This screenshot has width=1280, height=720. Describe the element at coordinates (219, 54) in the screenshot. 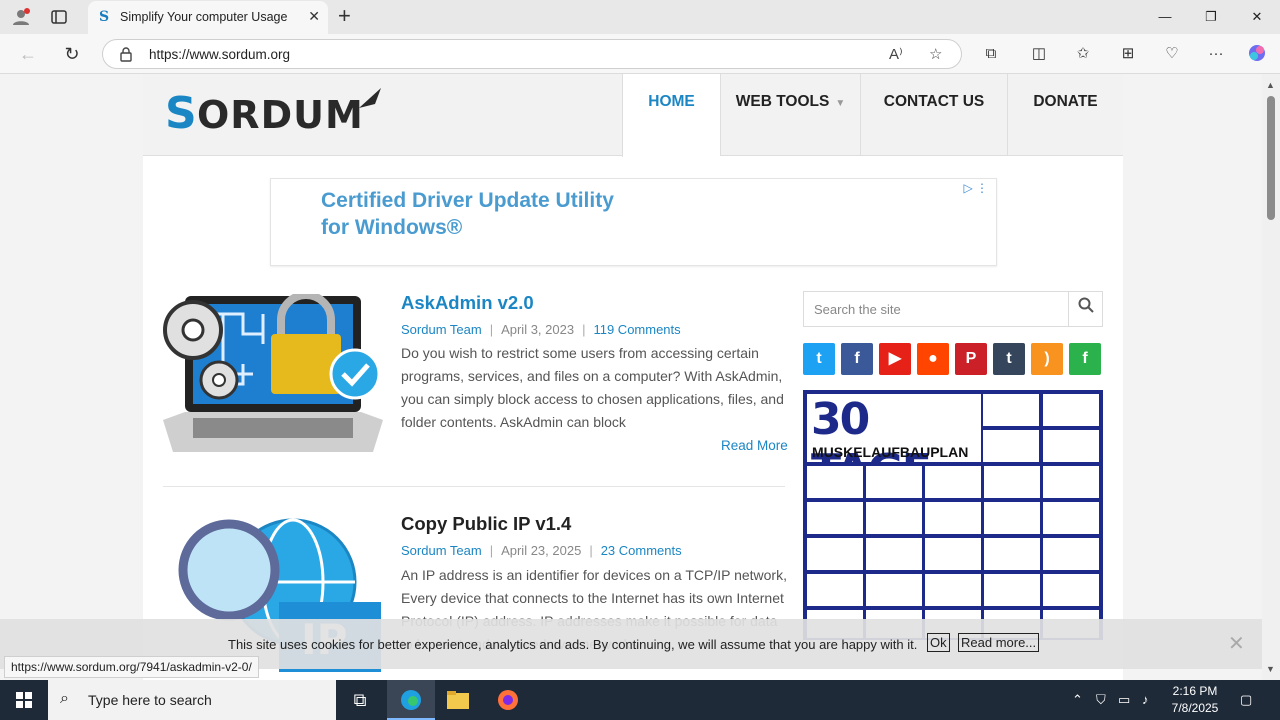

I see `url-text: https://www.sordum.org` at that location.